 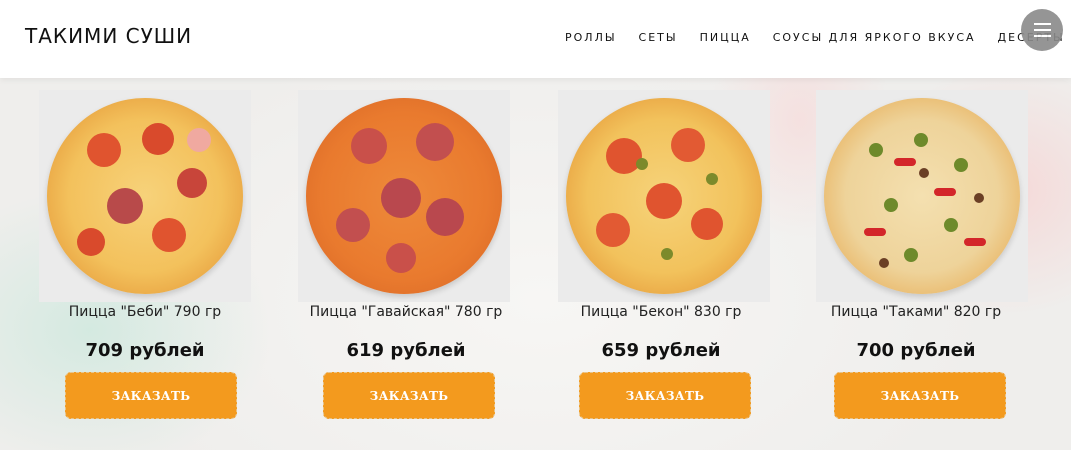 I want to click on site-logo: ТАКИМИ СУШИ, so click(x=108, y=36).